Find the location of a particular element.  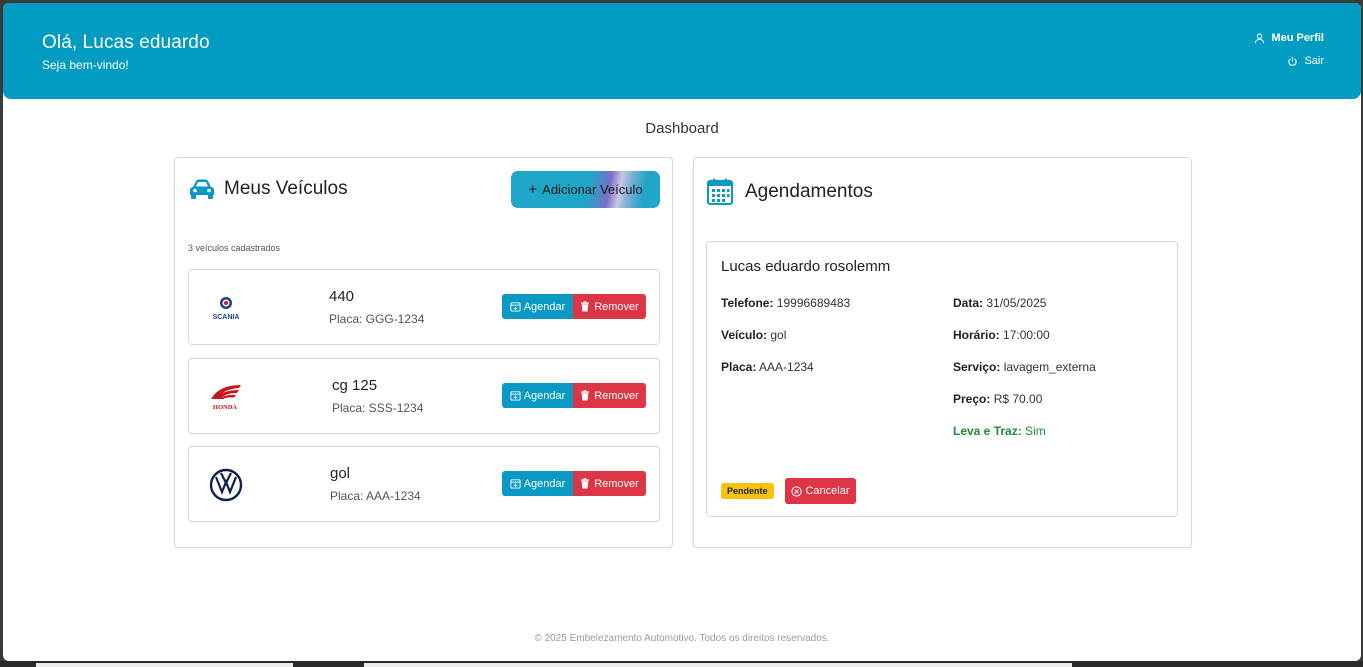

profile-label: Meu Perfil is located at coordinates (1297, 38).